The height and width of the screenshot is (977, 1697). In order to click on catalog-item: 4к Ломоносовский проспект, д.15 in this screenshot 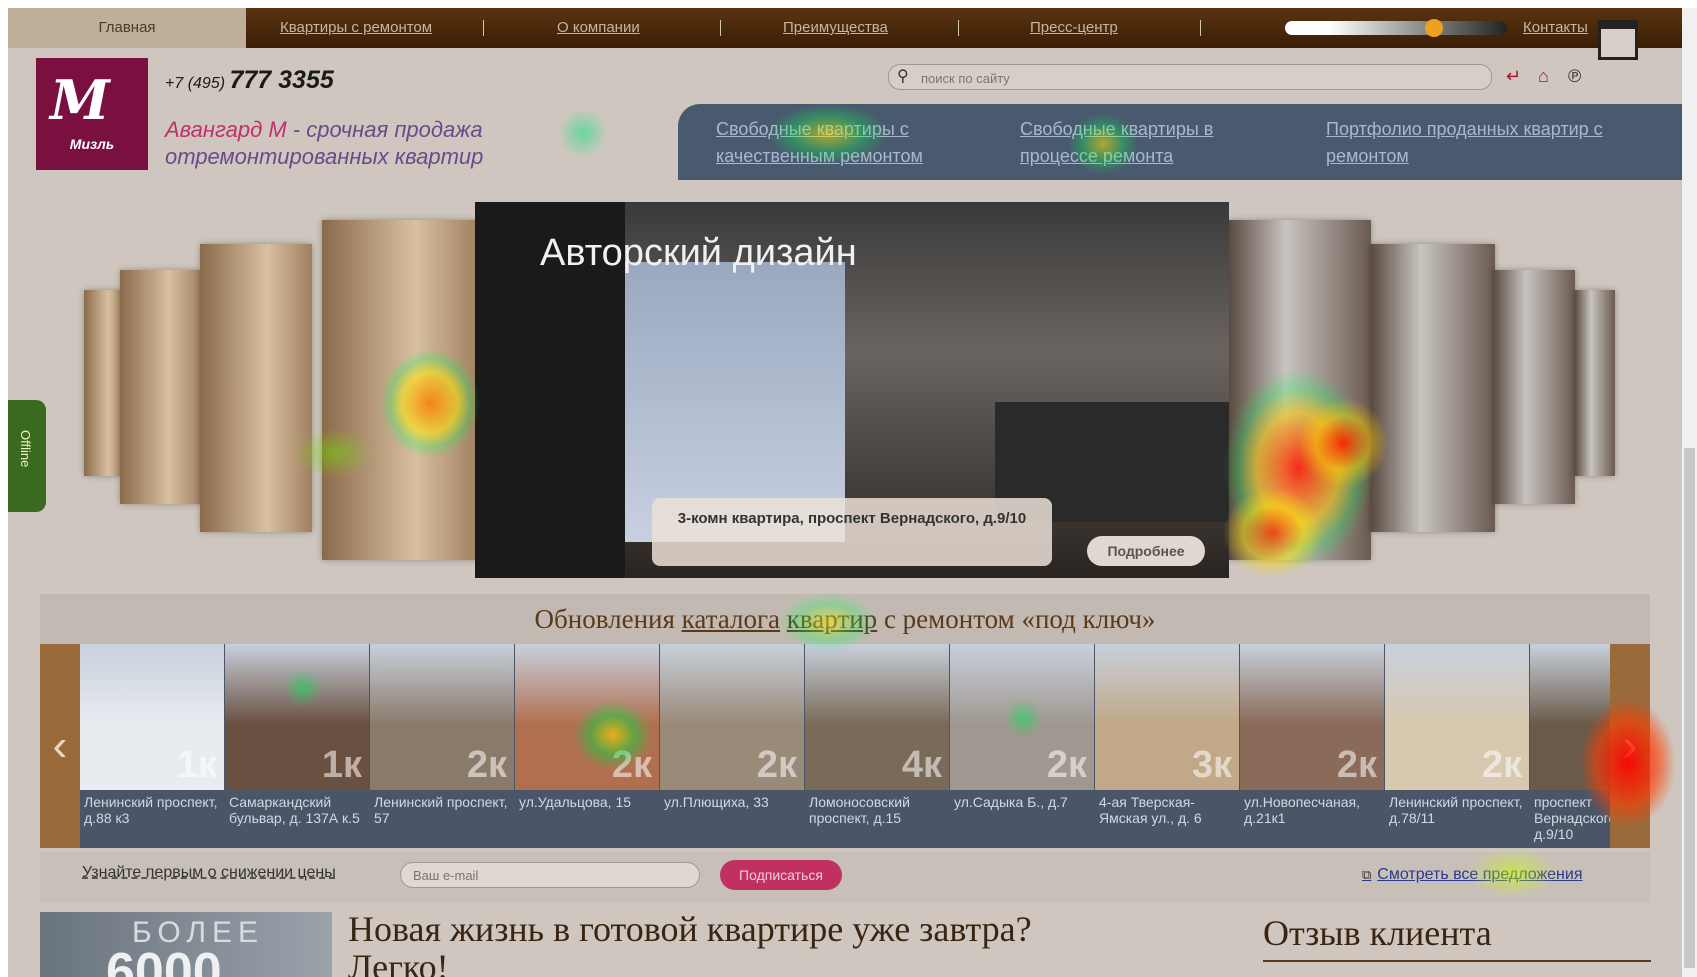, I will do `click(877, 746)`.